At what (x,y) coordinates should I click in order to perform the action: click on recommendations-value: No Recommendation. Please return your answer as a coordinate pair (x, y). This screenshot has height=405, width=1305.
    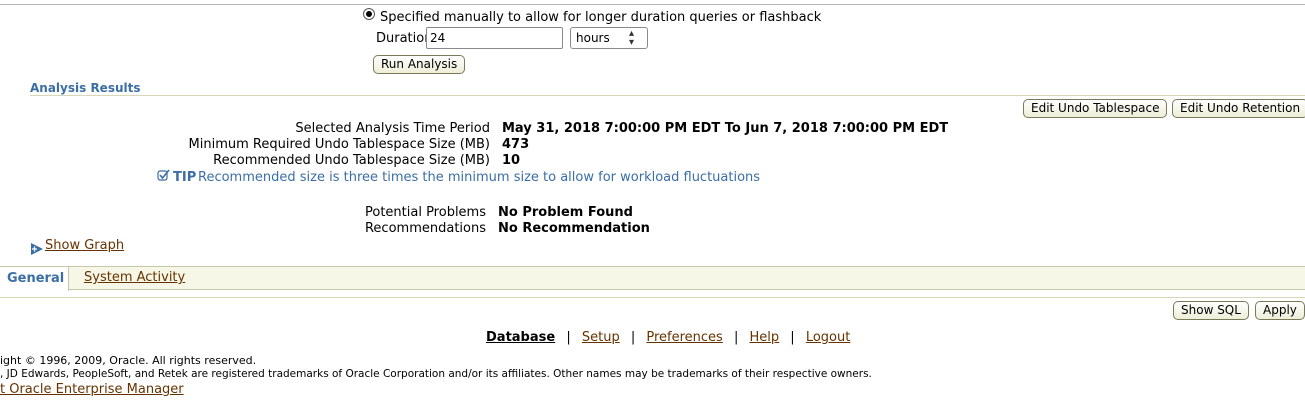
    Looking at the image, I should click on (574, 228).